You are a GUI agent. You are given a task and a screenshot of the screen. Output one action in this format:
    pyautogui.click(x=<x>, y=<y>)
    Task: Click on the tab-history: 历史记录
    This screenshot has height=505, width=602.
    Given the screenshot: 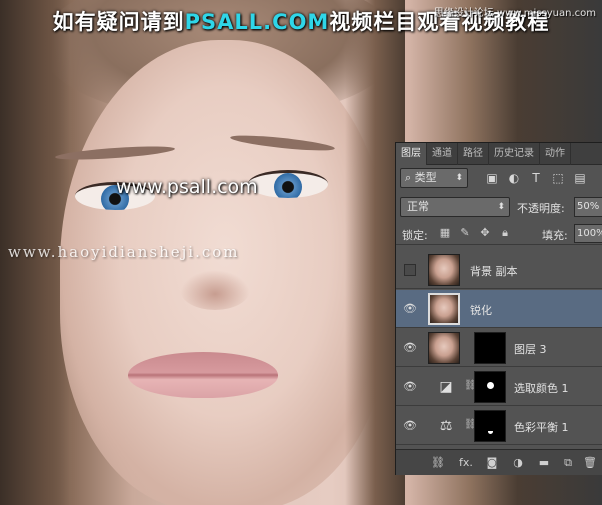 What is the action you would take?
    pyautogui.click(x=514, y=154)
    